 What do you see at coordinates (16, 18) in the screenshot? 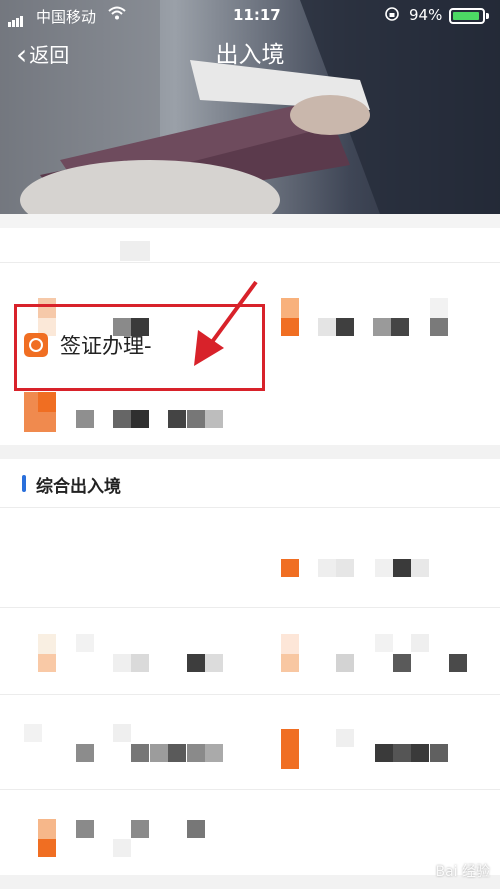
I see `signal-strength-icon` at bounding box center [16, 18].